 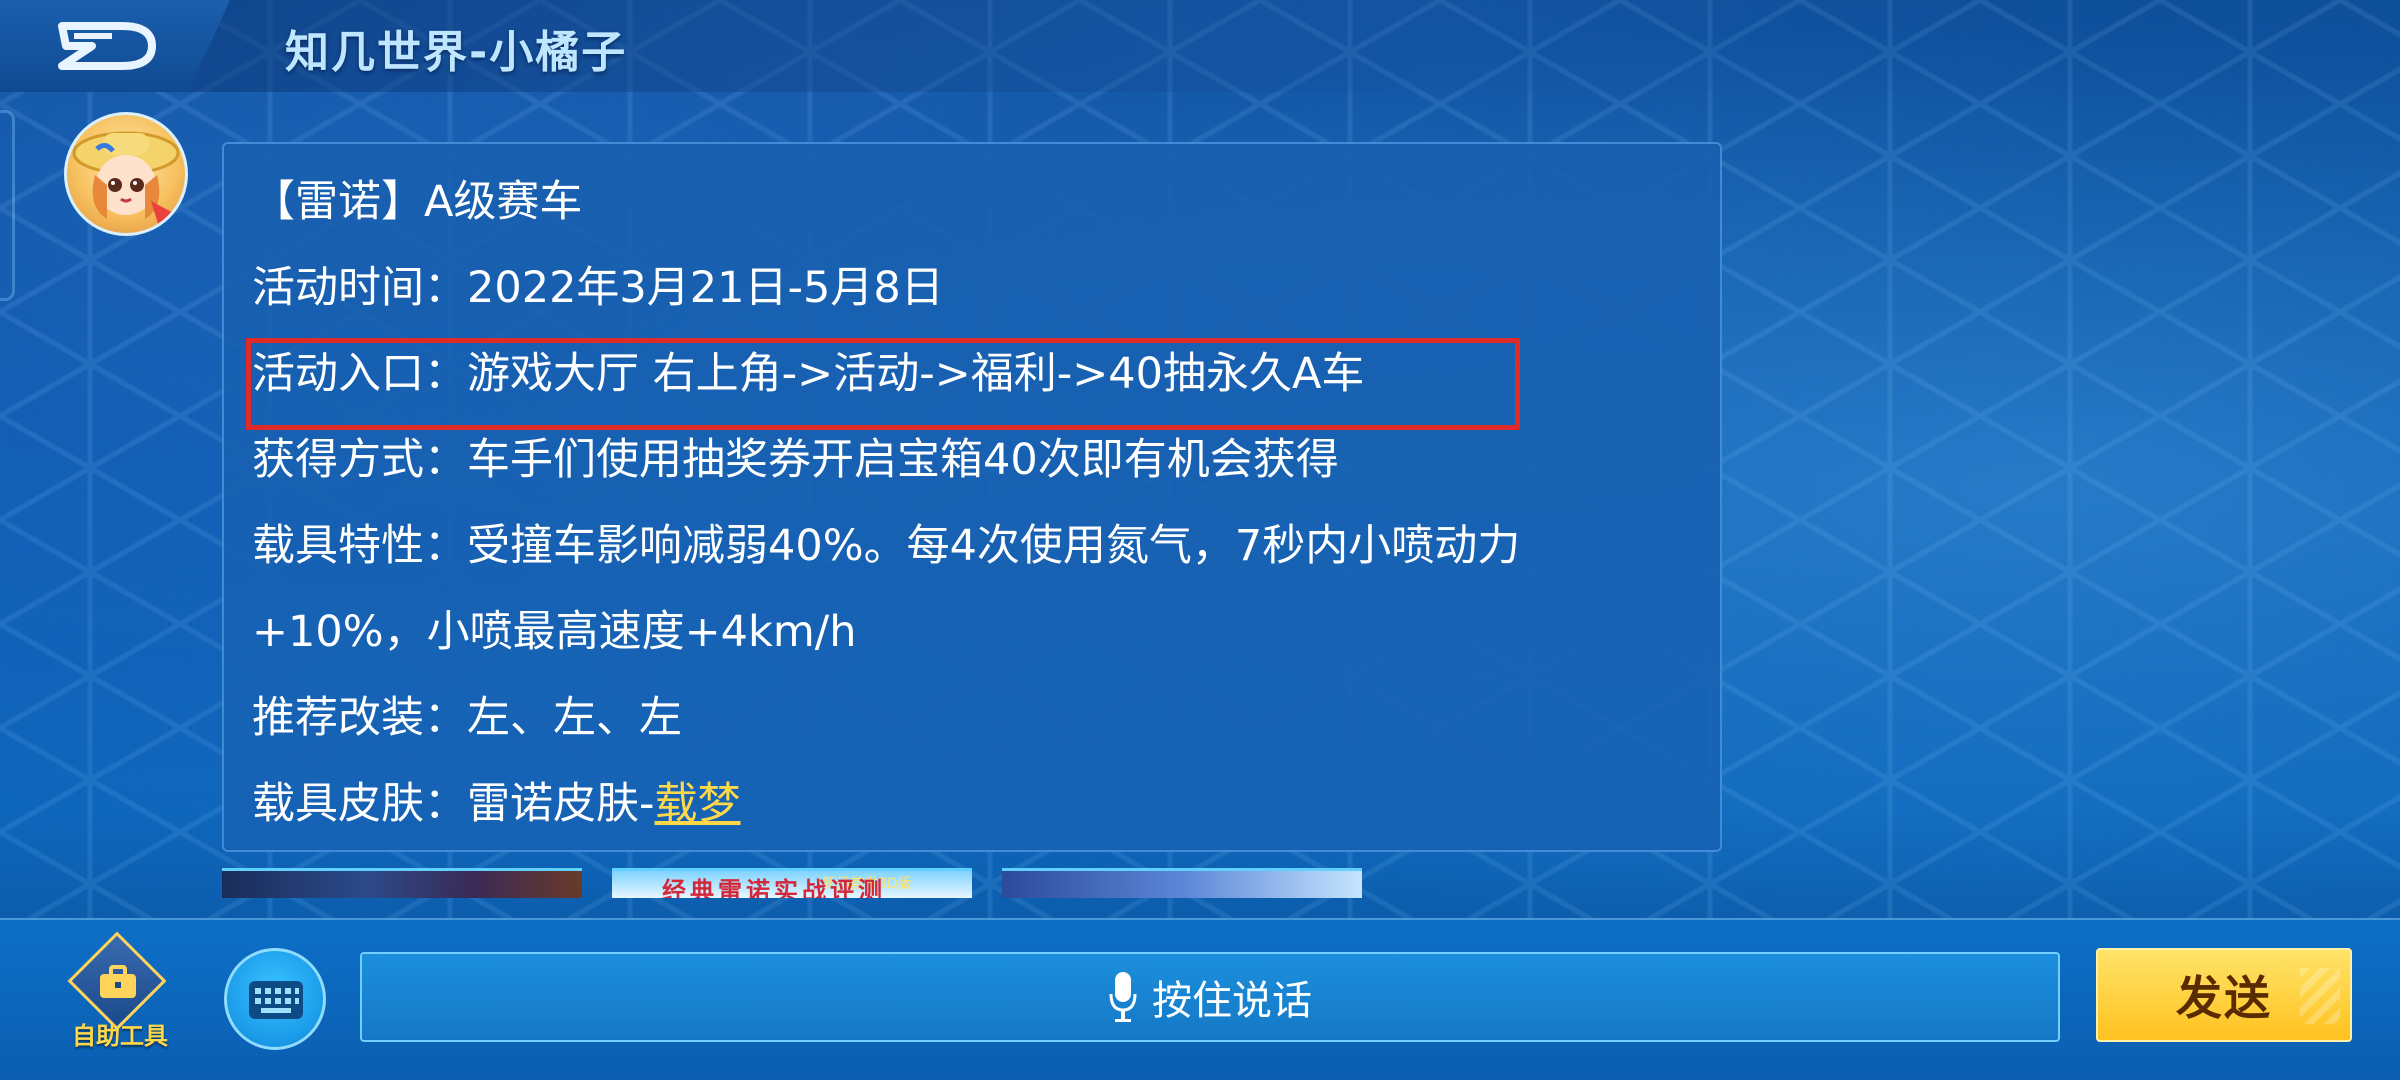 What do you see at coordinates (554, 632) in the screenshot?
I see `message-line-feature-cont: +10%，小喷最高速度+4km/h` at bounding box center [554, 632].